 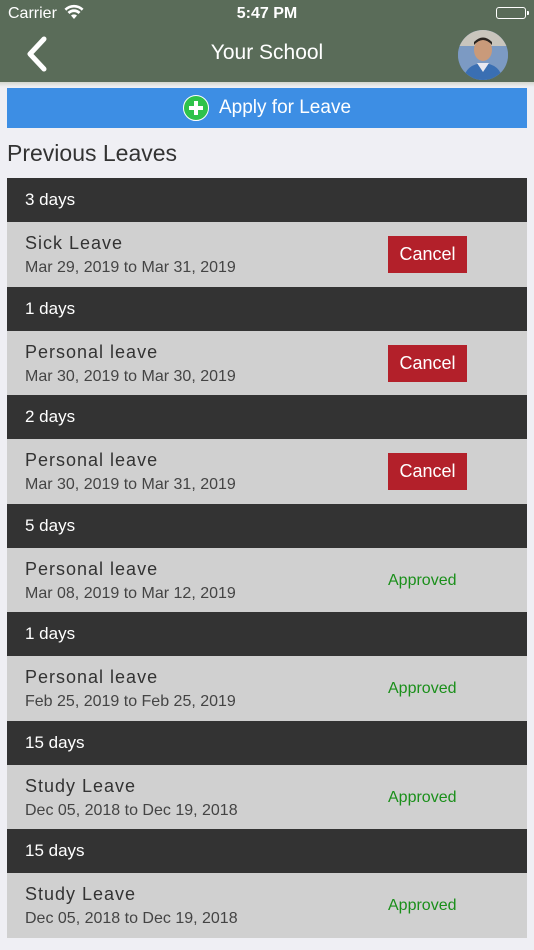 What do you see at coordinates (267, 84) in the screenshot?
I see `nav-divider` at bounding box center [267, 84].